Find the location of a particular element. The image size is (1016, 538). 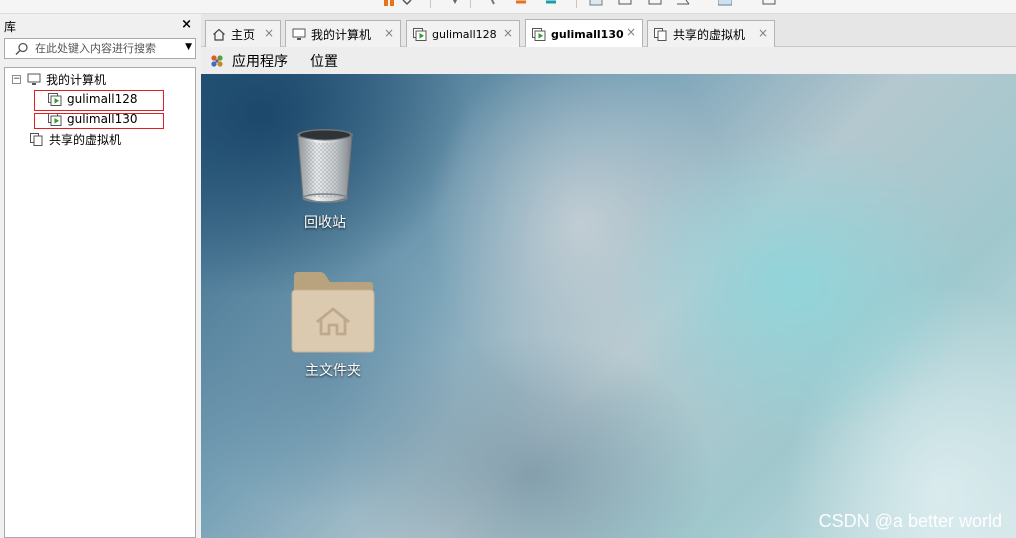

tab-home: 主页 × is located at coordinates (243, 33).